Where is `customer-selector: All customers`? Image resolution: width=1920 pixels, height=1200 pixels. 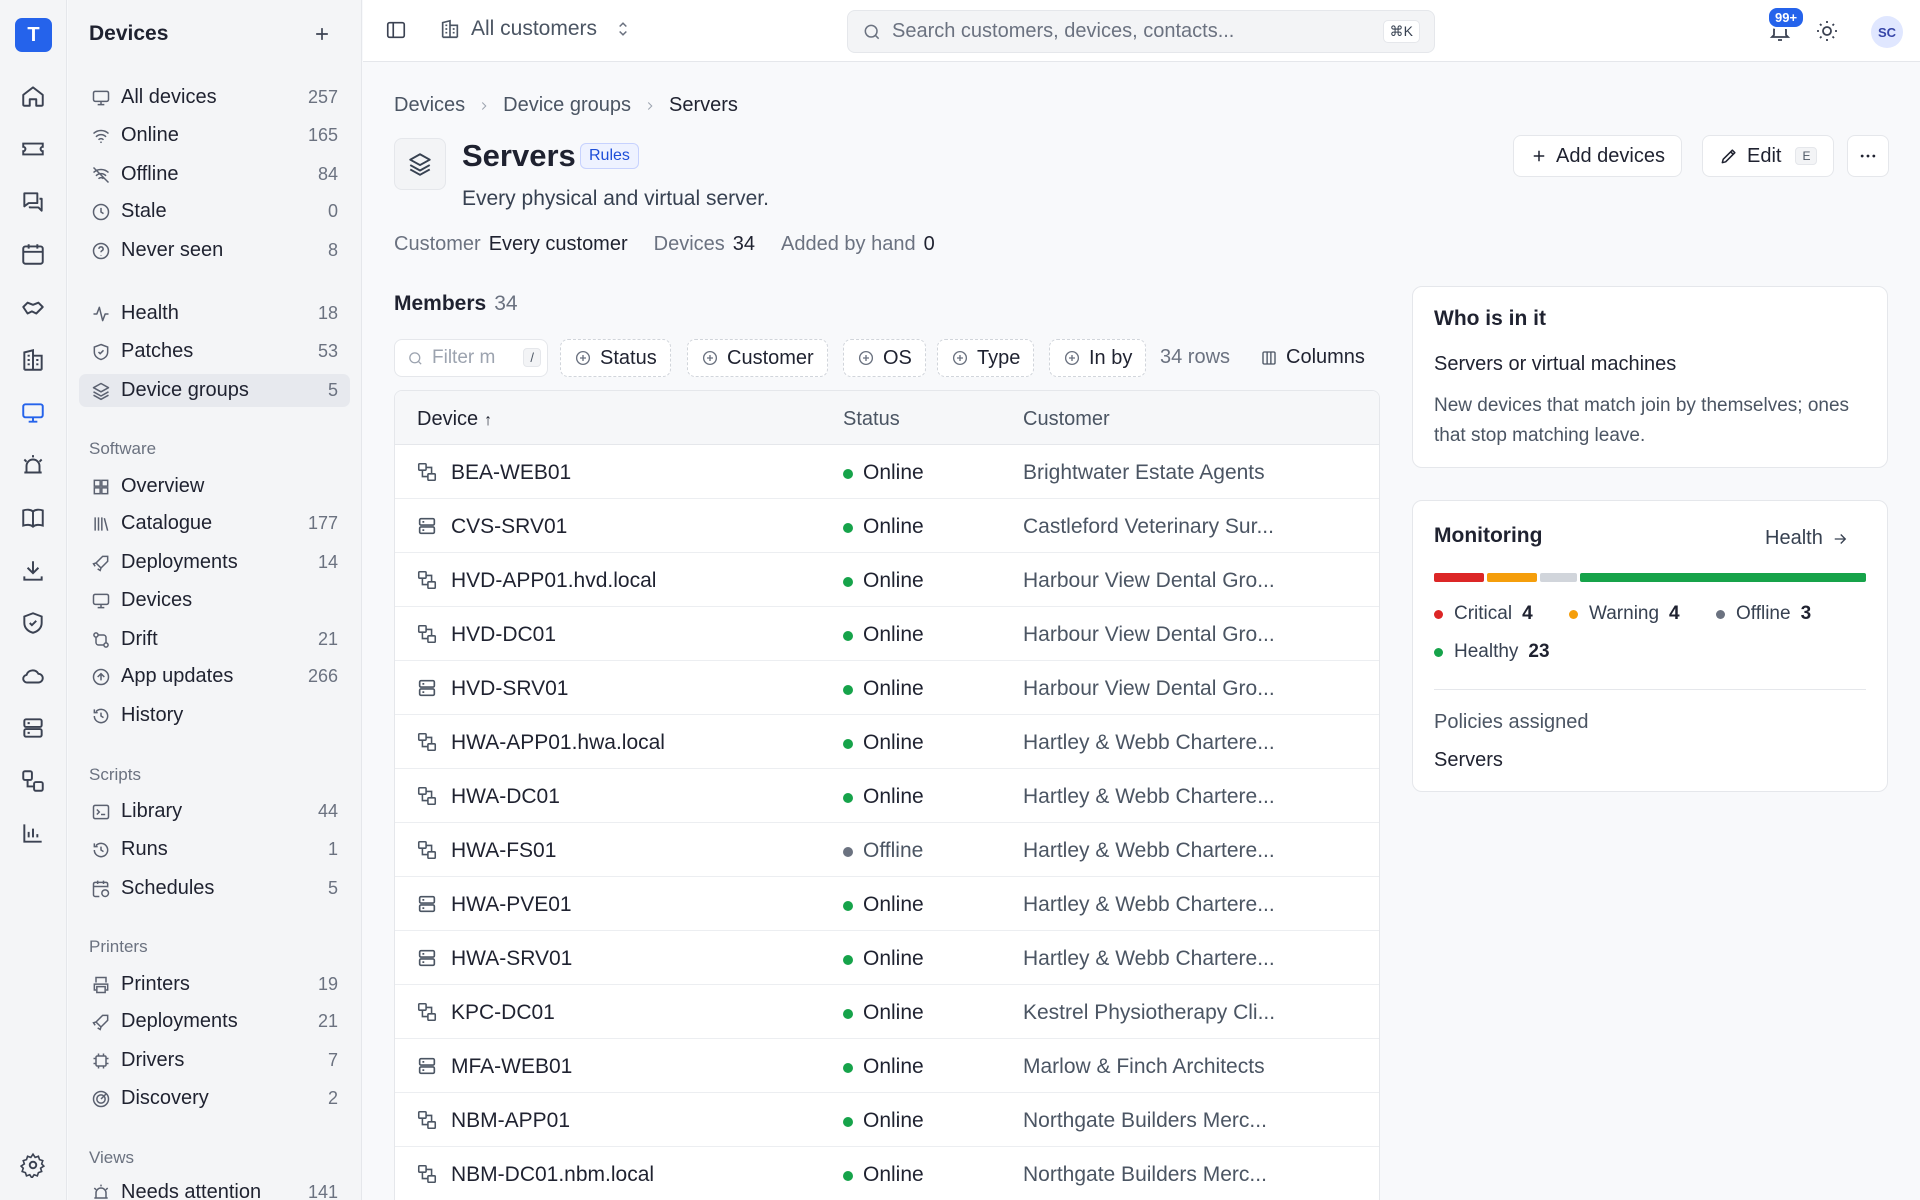 customer-selector: All customers is located at coordinates (536, 29).